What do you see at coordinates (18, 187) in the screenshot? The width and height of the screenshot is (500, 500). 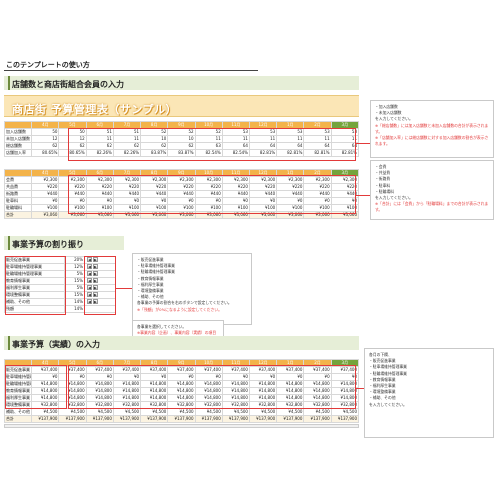 I see `row-label: 共益費` at bounding box center [18, 187].